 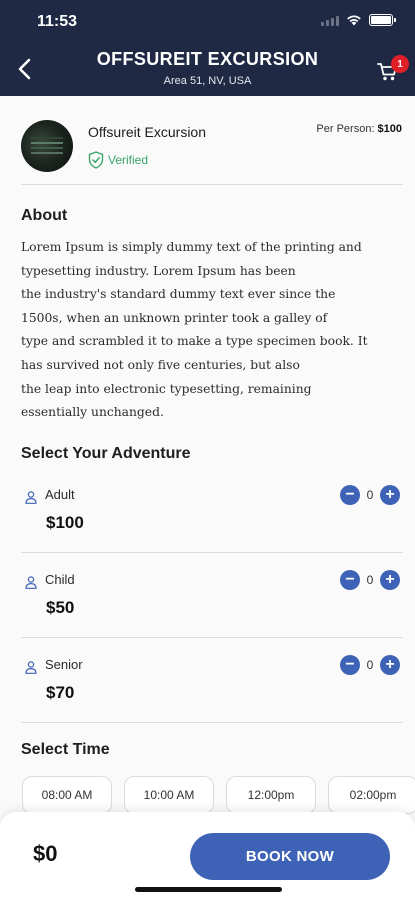 I want to click on option-price: $50, so click(x=60, y=607).